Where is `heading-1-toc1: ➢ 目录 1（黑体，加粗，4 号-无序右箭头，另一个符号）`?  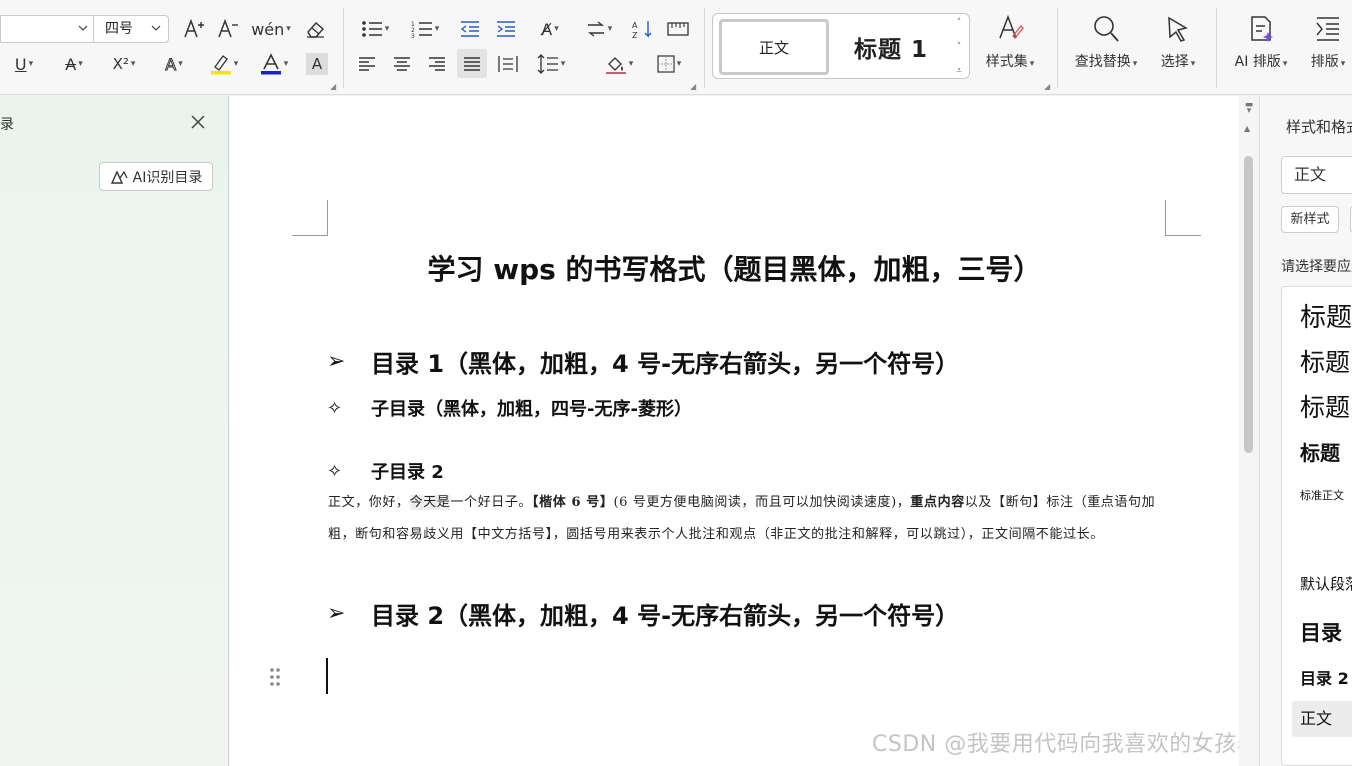 heading-1-toc1: ➢ 目录 1（黑体，加粗，4 号-无序右箭头，另一个符号） is located at coordinates (643, 361).